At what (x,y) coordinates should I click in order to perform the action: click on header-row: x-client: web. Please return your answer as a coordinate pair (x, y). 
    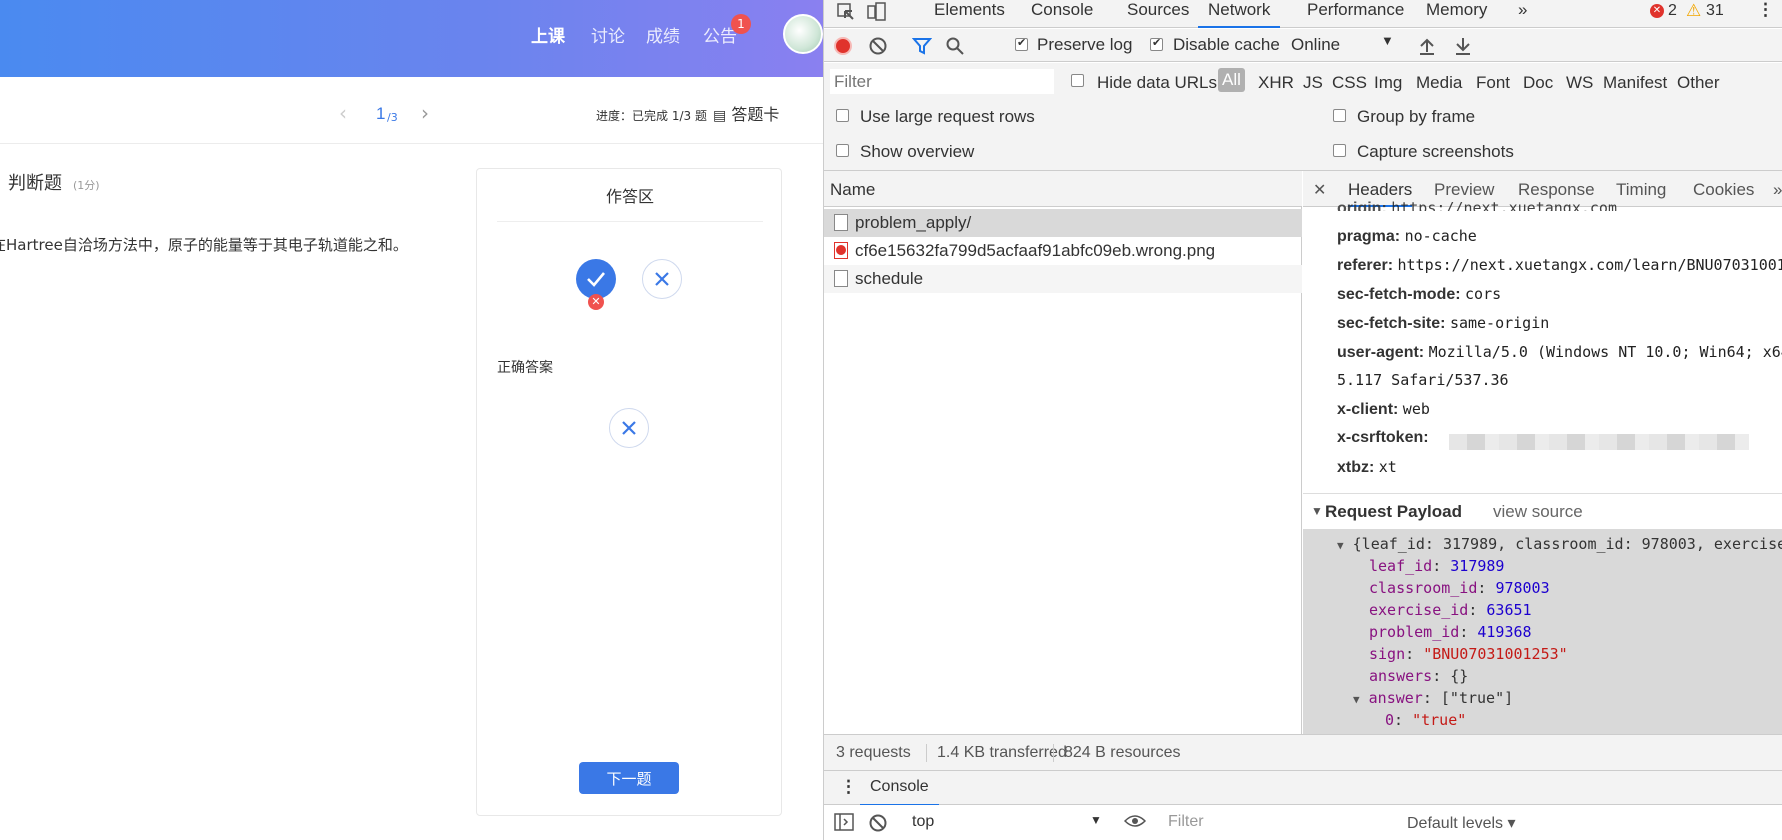
    Looking at the image, I should click on (1383, 409).